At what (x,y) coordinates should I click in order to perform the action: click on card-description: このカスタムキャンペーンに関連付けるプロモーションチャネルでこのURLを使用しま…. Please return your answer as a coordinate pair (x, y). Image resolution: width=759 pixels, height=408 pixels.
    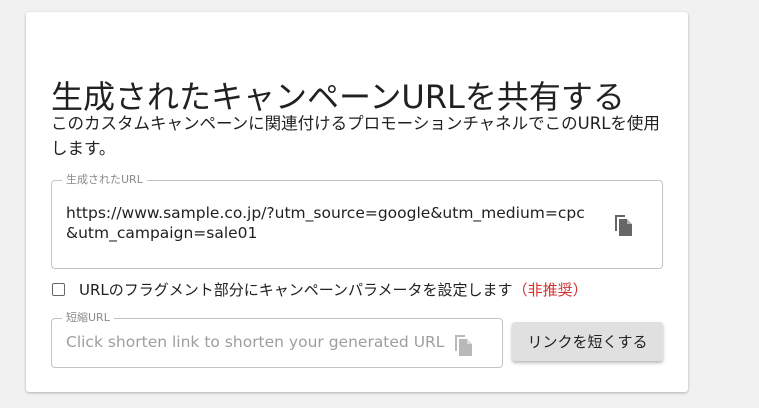
    Looking at the image, I should click on (355, 136).